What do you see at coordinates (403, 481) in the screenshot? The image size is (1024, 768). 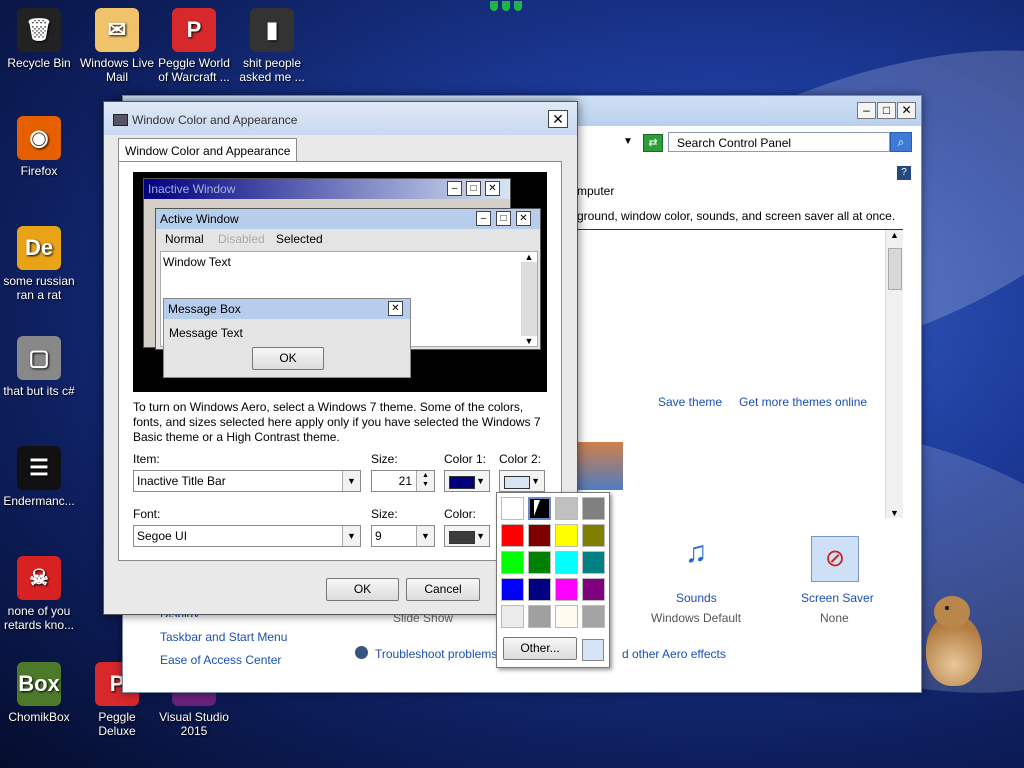 I see `item-size-stepper: 21 ▲ ▼` at bounding box center [403, 481].